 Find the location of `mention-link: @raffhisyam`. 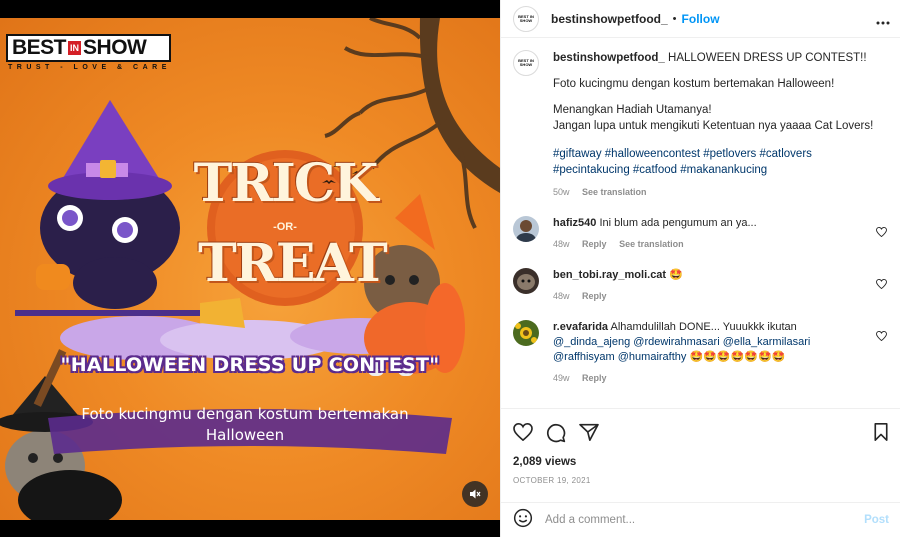

mention-link: @raffhisyam is located at coordinates (584, 357).